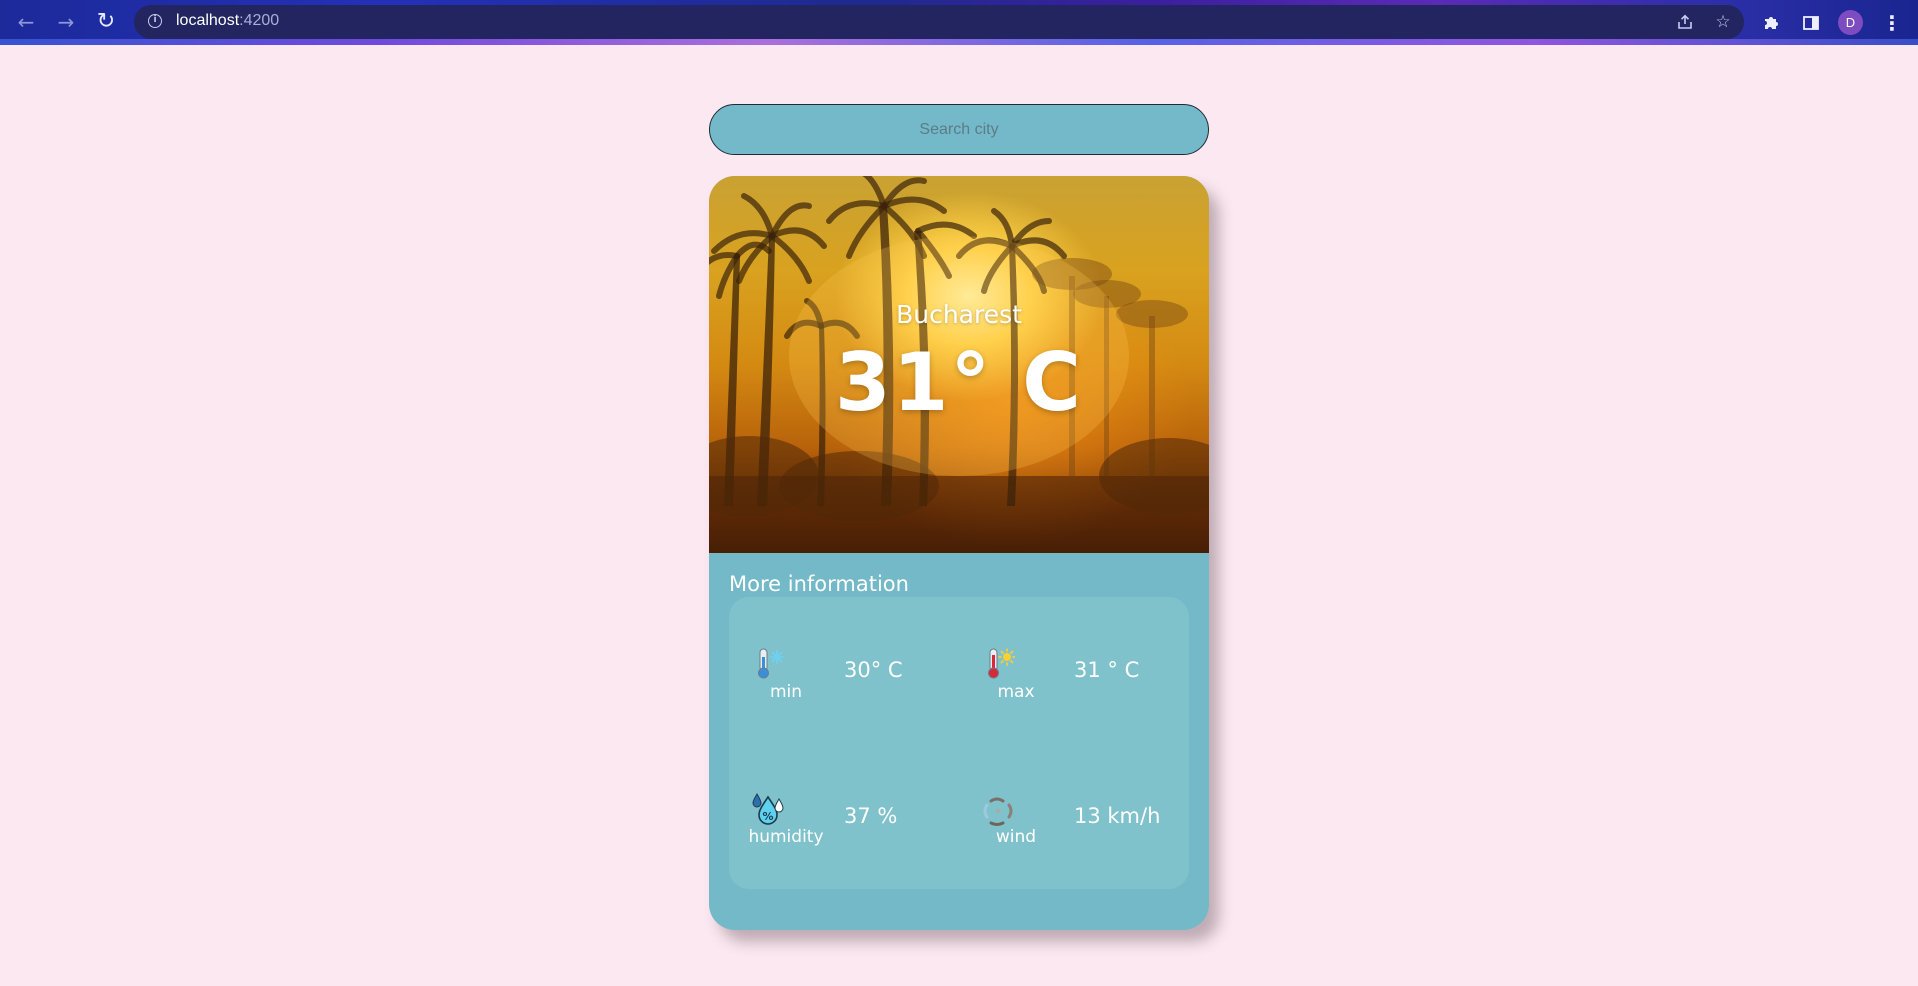  I want to click on url-host: localhost, so click(208, 20).